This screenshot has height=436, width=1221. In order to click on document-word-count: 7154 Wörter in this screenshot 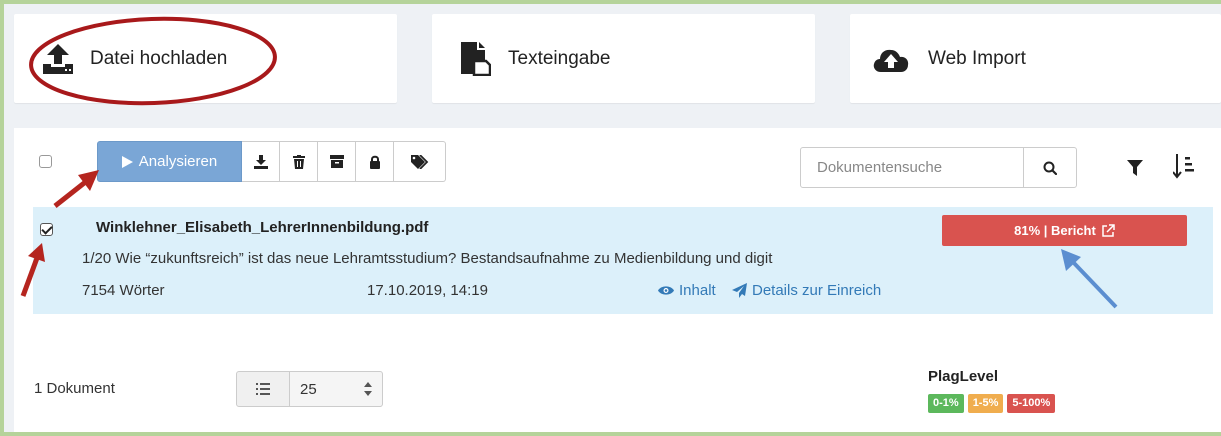, I will do `click(123, 290)`.